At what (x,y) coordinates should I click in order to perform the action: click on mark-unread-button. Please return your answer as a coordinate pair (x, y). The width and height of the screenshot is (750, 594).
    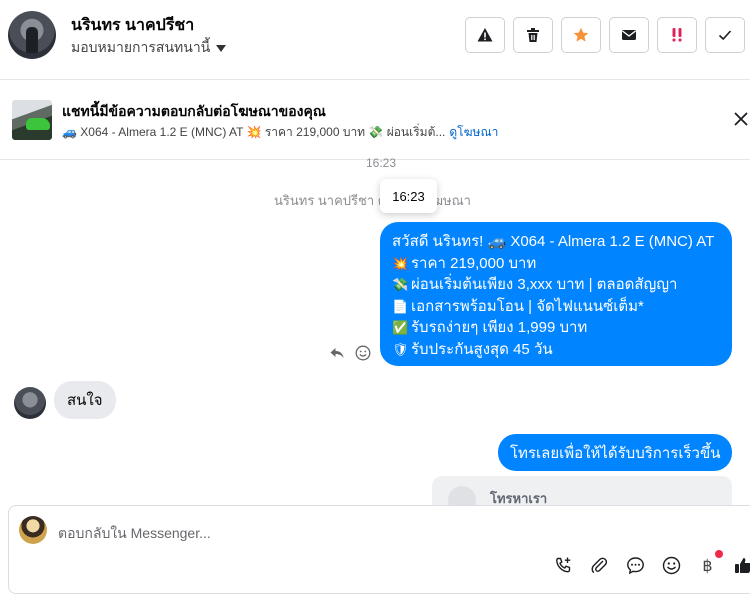
    Looking at the image, I should click on (629, 35).